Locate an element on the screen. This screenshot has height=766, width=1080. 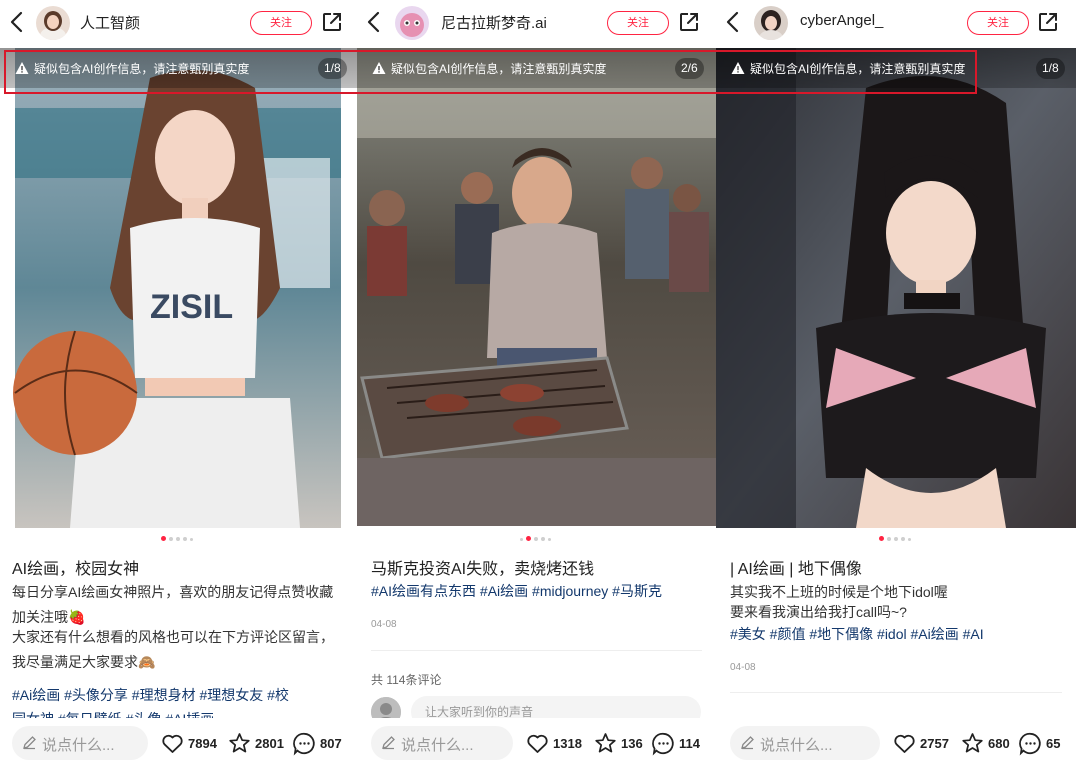
post-body-line: 大家还有什么想看的风格也可以在下方评论区留言， is located at coordinates (173, 637).